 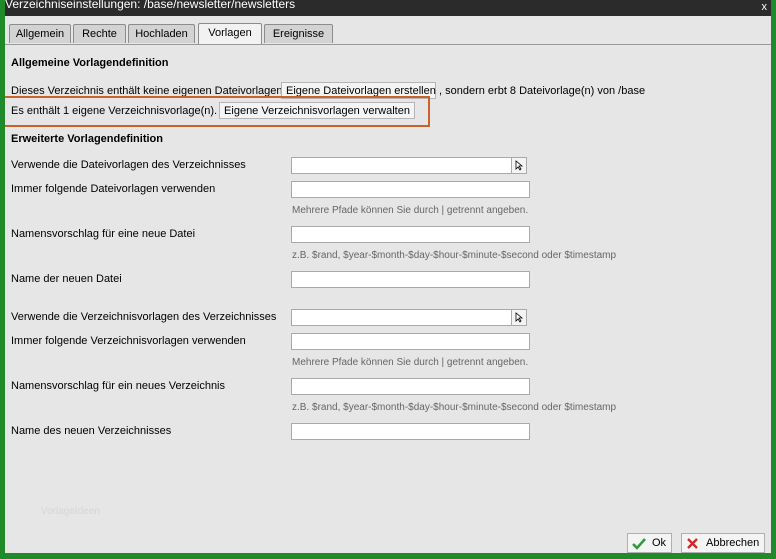 What do you see at coordinates (70, 511) in the screenshot?
I see `watermark-text: VorlageIdeen` at bounding box center [70, 511].